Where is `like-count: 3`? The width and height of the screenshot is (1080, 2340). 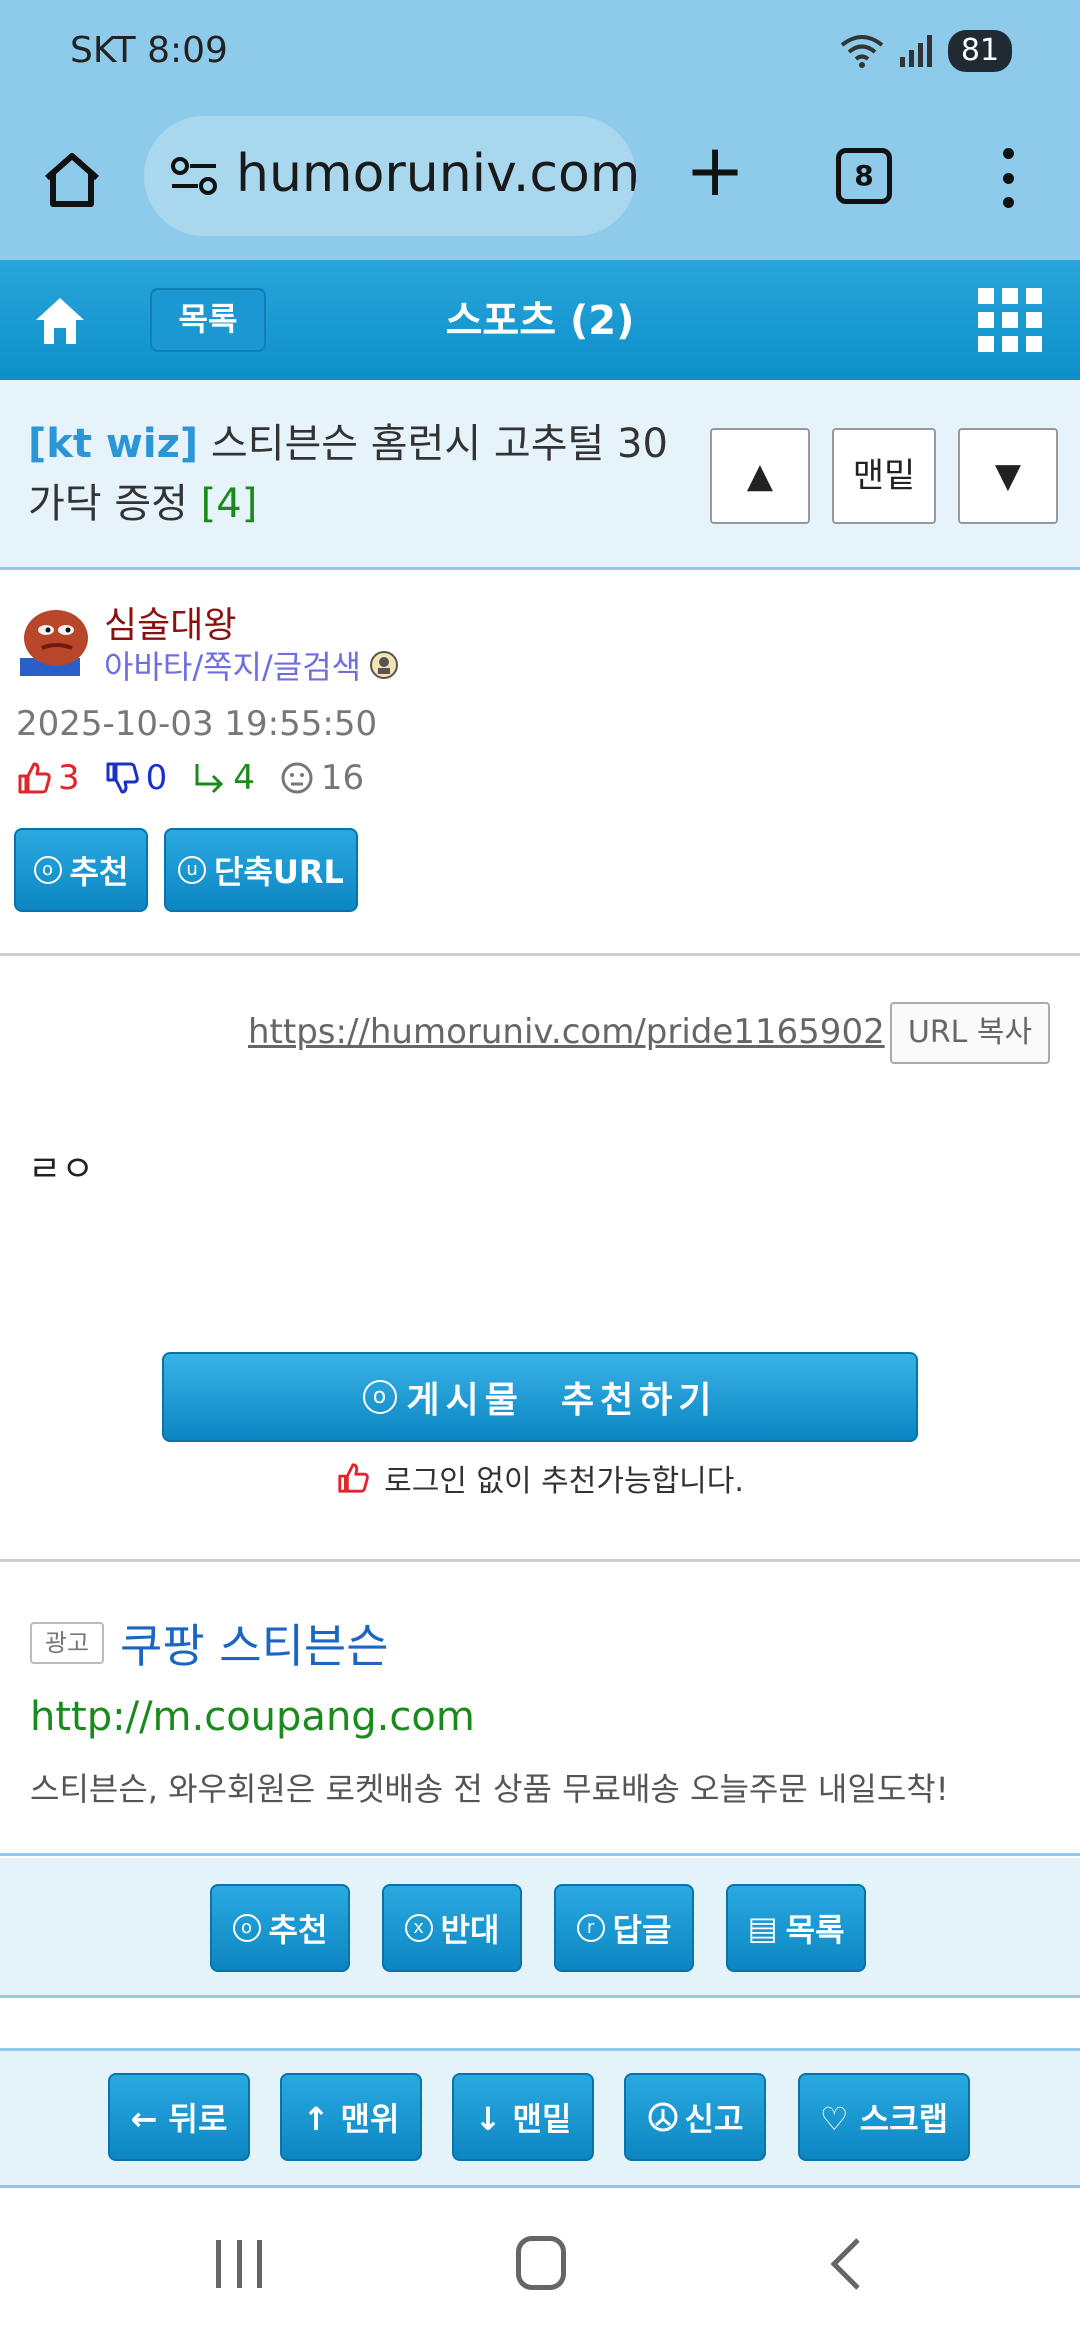 like-count: 3 is located at coordinates (69, 778).